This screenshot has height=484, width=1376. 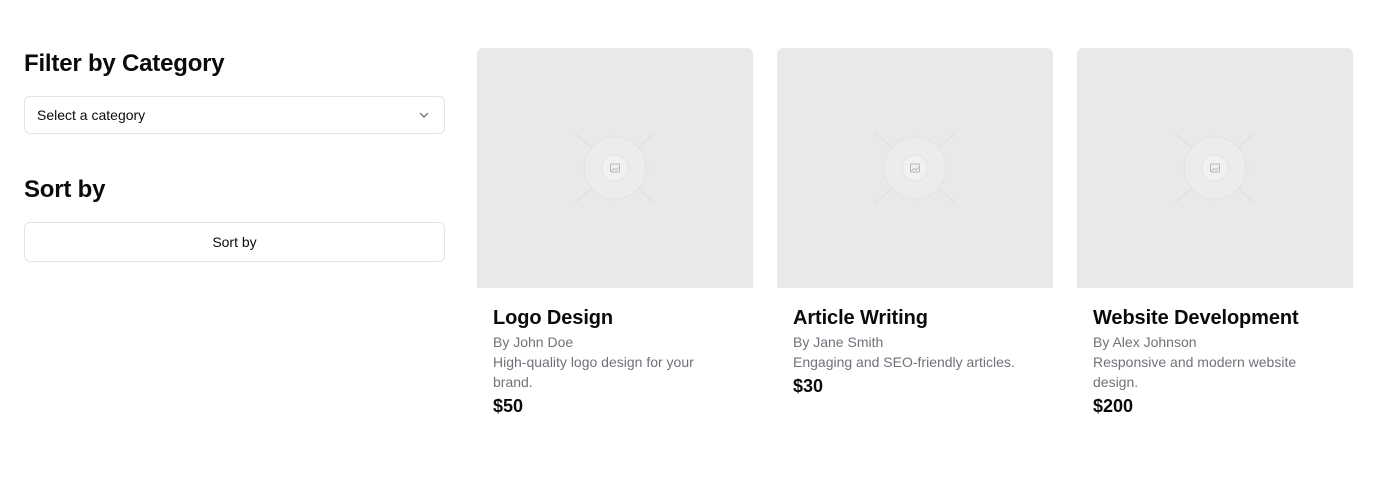 What do you see at coordinates (1195, 372) in the screenshot?
I see `card-description: Responsive and modern website design.` at bounding box center [1195, 372].